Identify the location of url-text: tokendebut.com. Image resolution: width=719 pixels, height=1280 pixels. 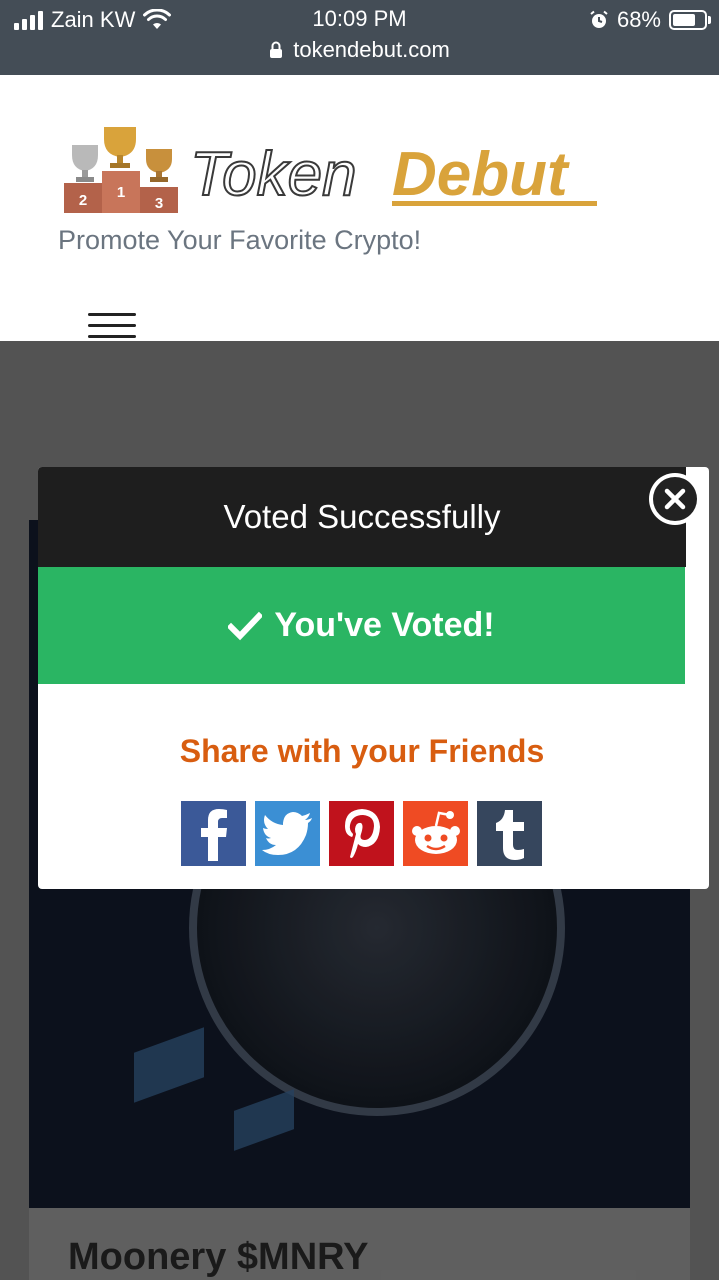
(371, 49).